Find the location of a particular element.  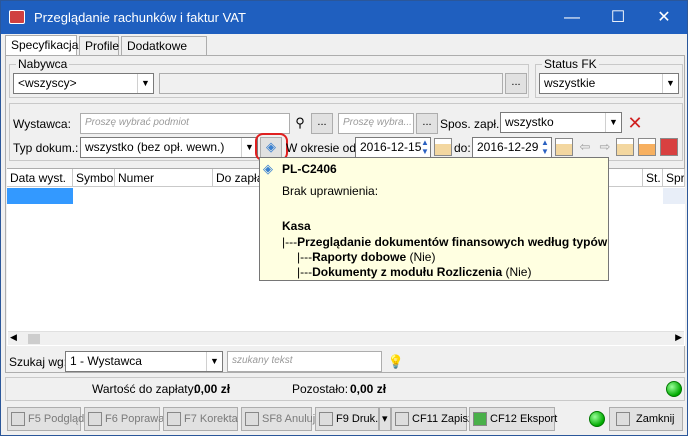

remaining-amount: 0,00 zł is located at coordinates (368, 389).